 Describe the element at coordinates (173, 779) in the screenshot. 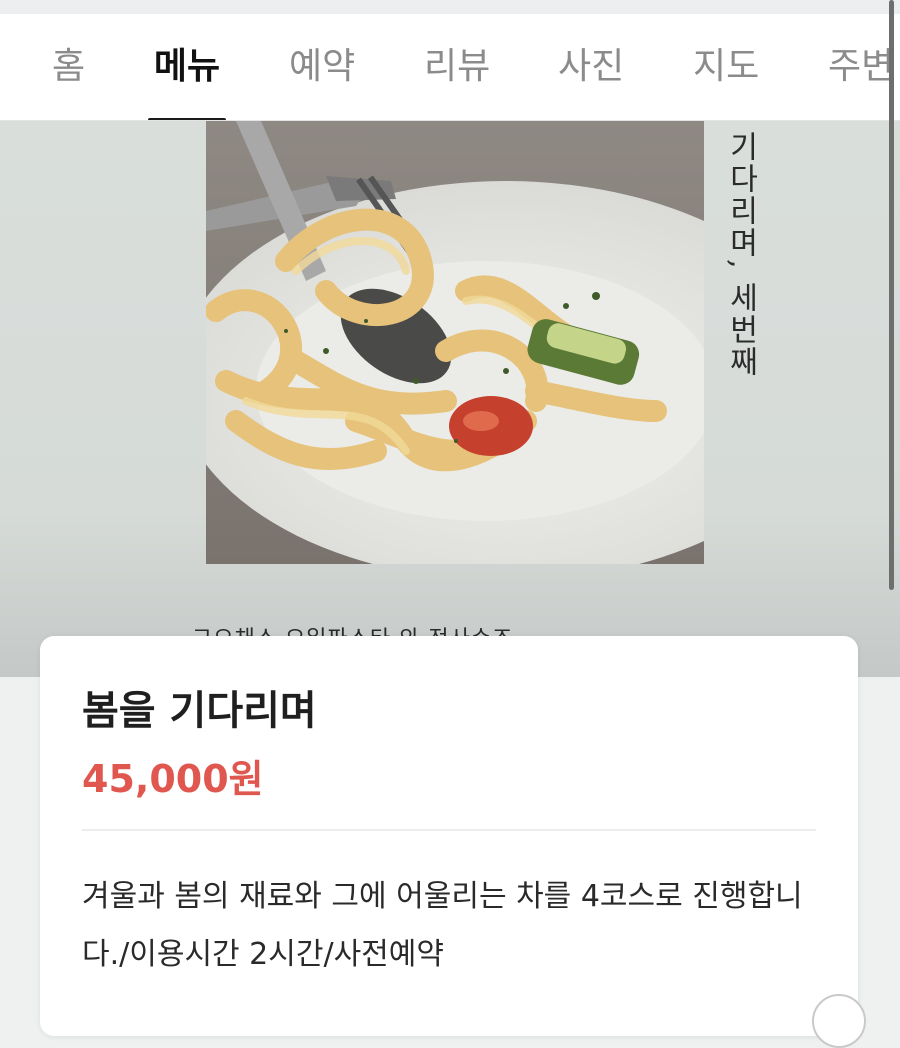

I see `menu-price: 45,000원` at that location.